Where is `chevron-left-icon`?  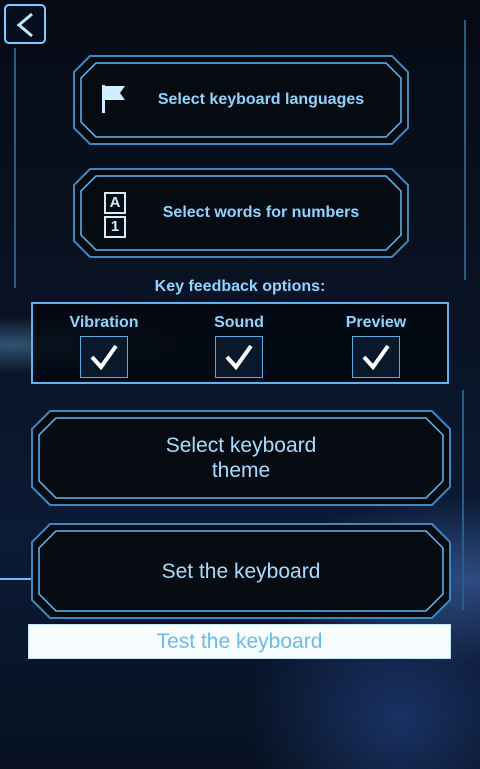 chevron-left-icon is located at coordinates (24, 25).